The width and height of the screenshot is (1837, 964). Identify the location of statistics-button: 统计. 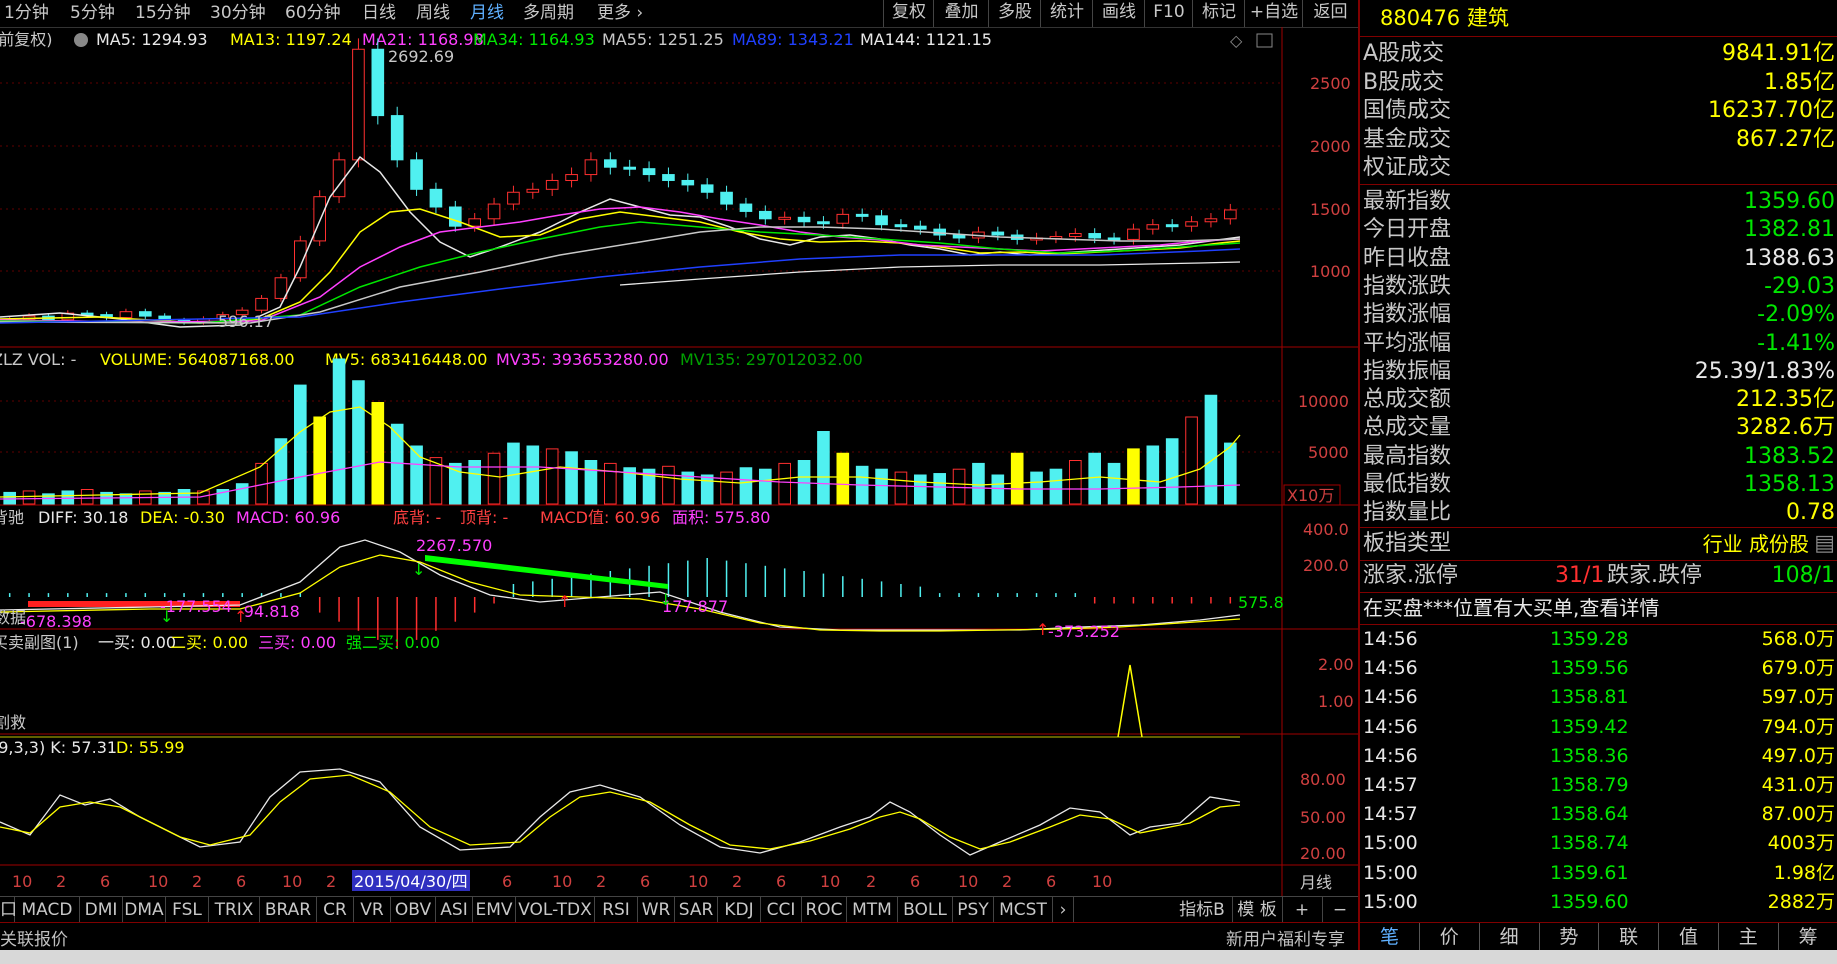
(1066, 13).